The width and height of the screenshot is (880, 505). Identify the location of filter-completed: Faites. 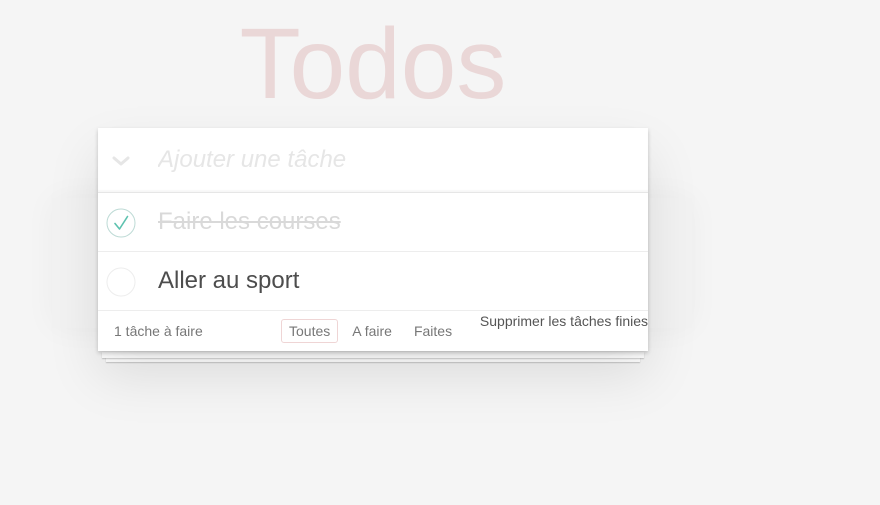
(433, 331).